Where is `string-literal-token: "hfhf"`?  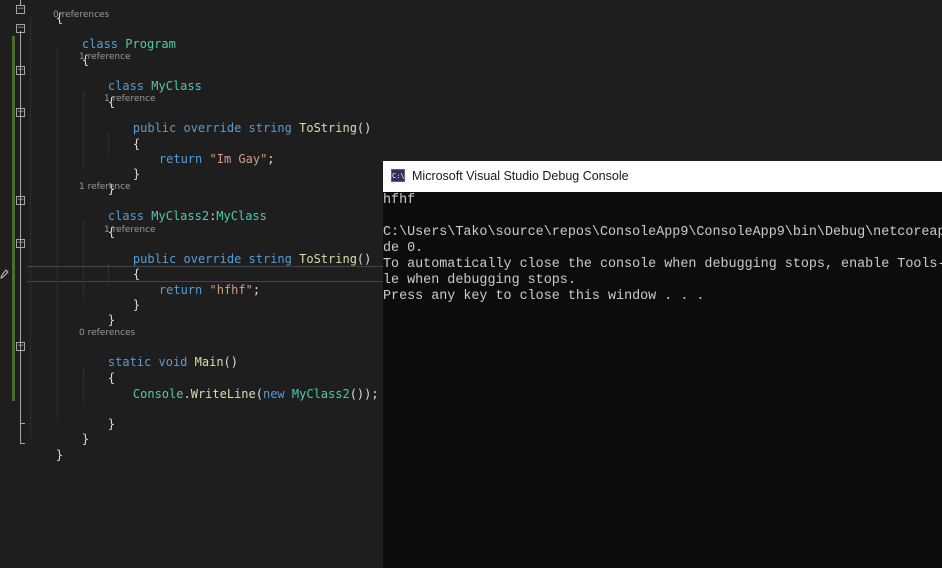
string-literal-token: "hfhf" is located at coordinates (231, 290).